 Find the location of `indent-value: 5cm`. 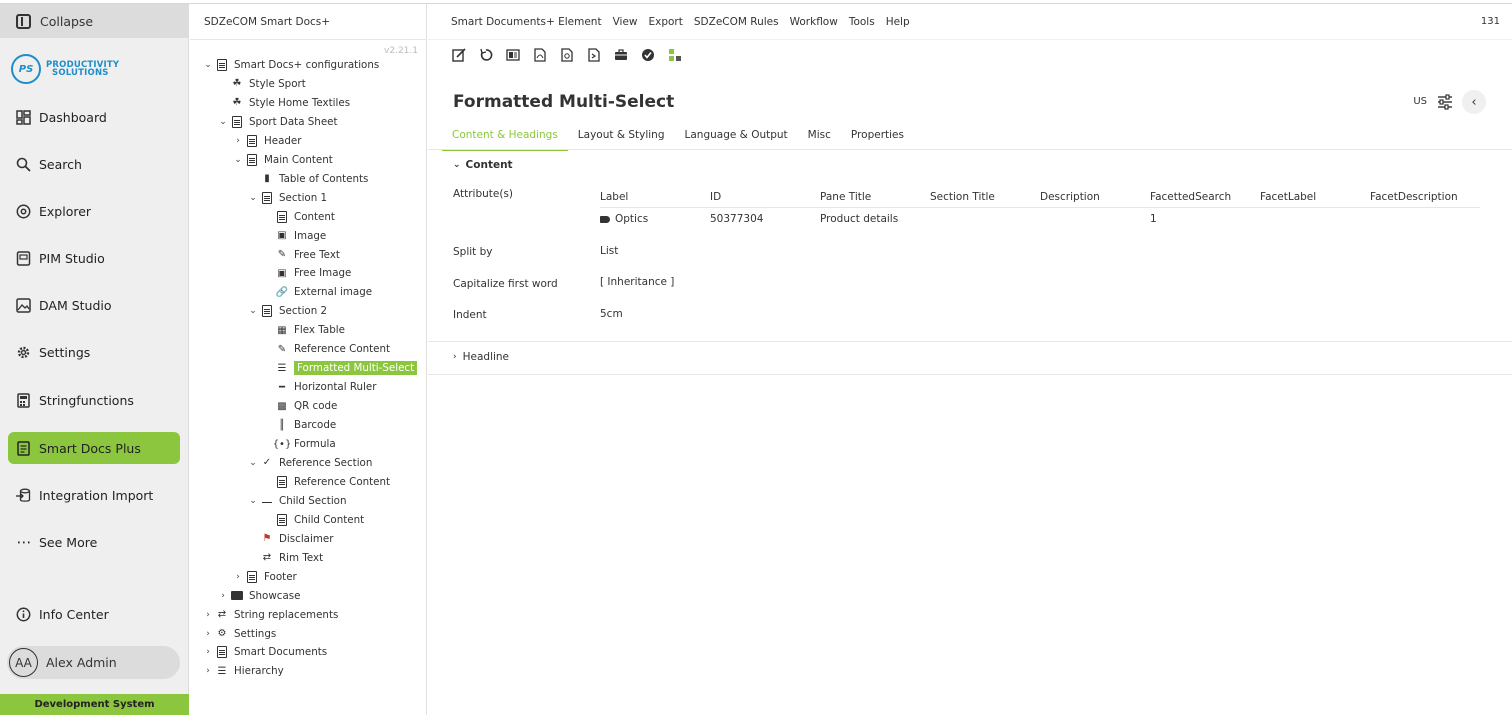

indent-value: 5cm is located at coordinates (611, 314).